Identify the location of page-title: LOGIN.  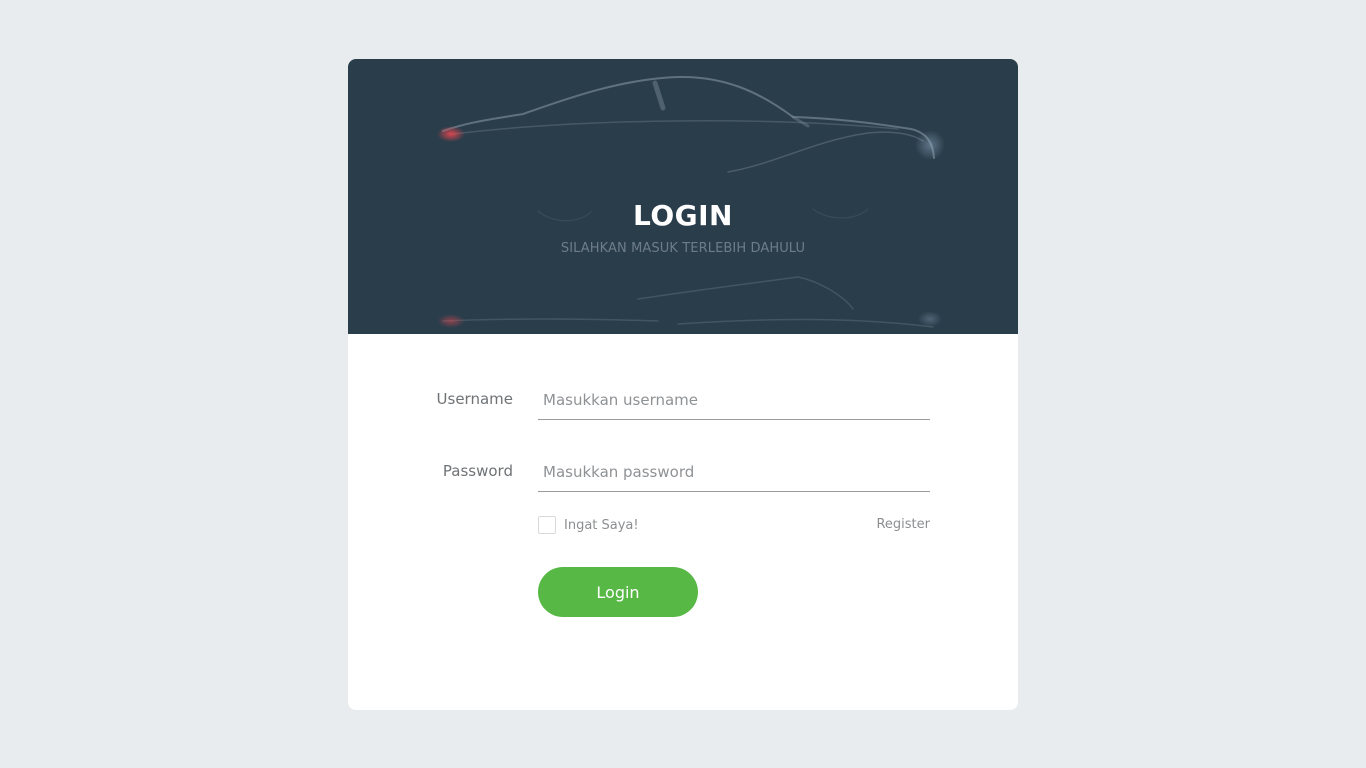
(683, 215).